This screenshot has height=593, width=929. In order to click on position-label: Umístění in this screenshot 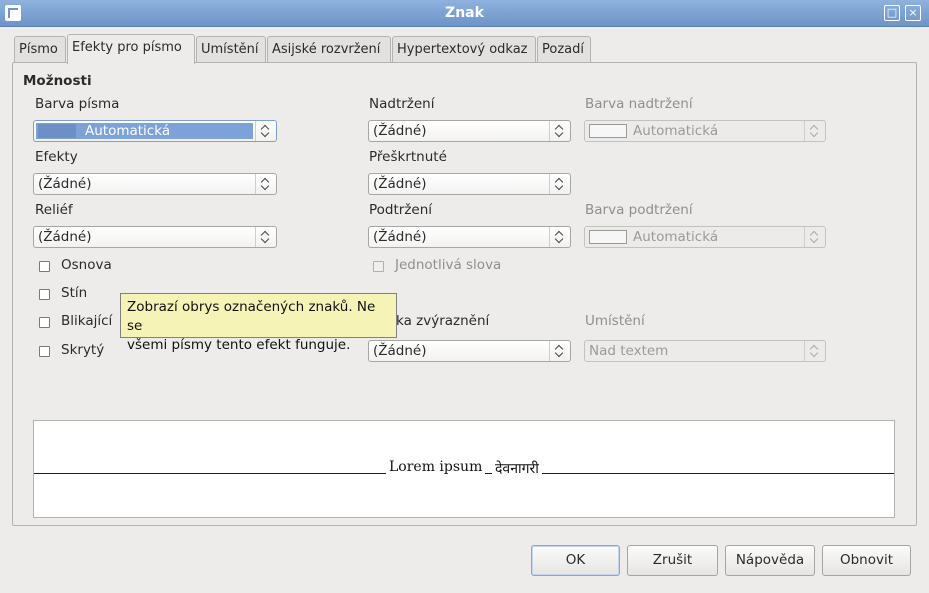, I will do `click(615, 321)`.